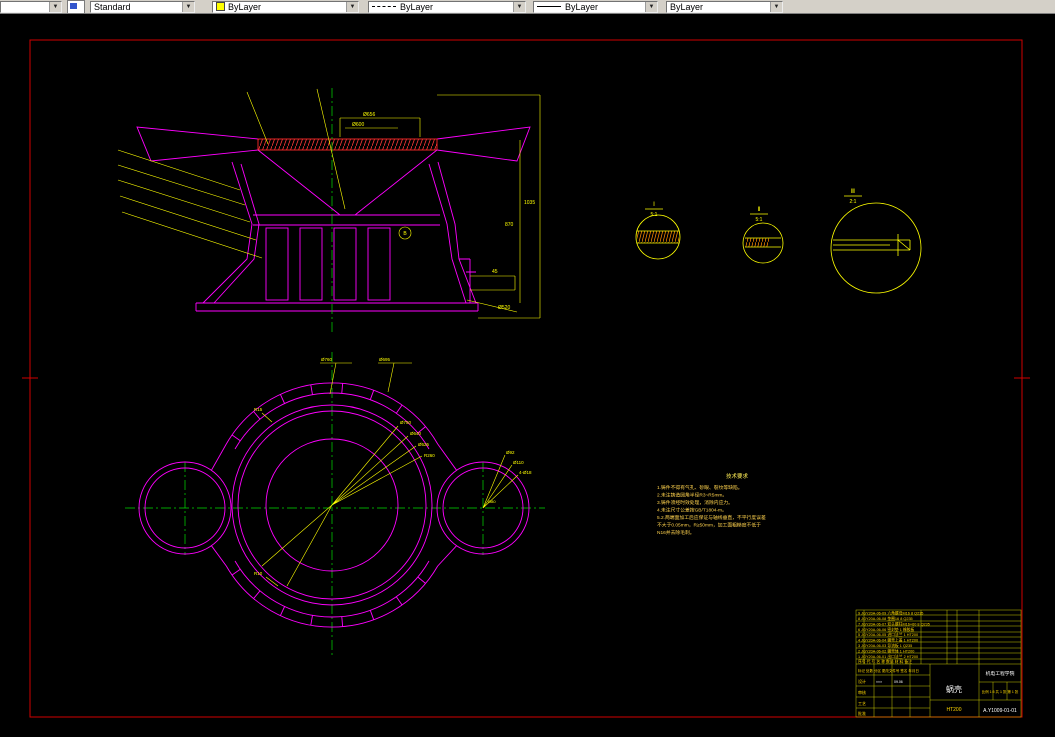 The image size is (1055, 737). I want to click on plan-view, so click(334, 505).